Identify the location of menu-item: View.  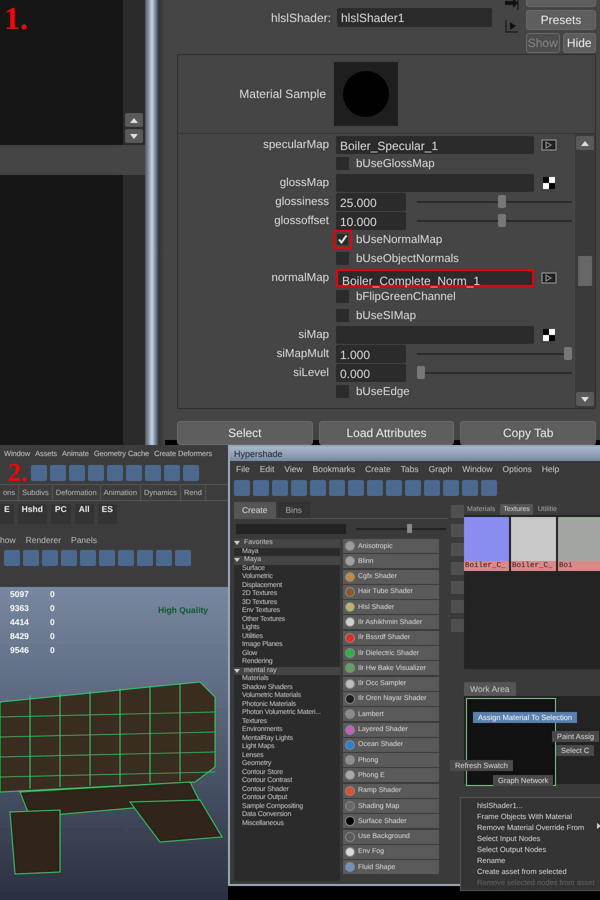
(293, 469).